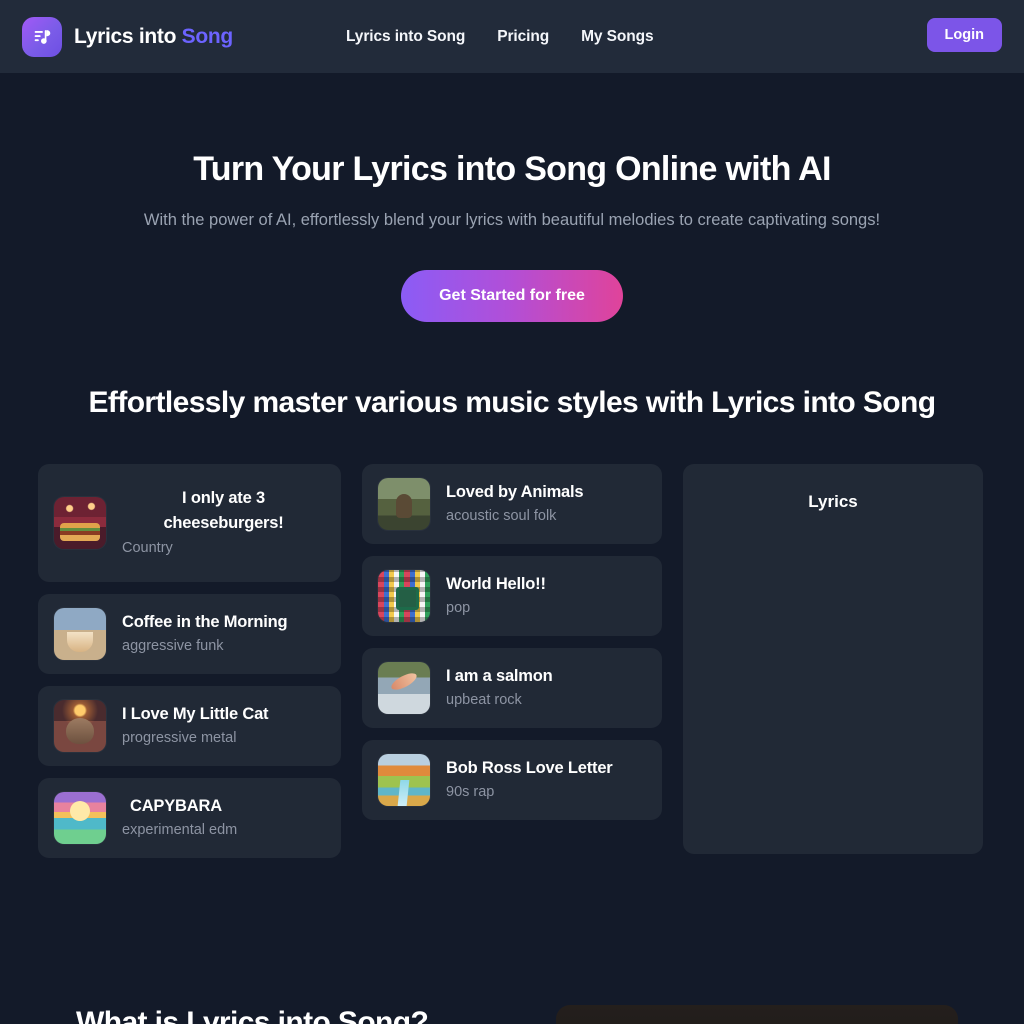  Describe the element at coordinates (529, 767) in the screenshot. I see `song-title: Bob Ross Love Letter` at that location.